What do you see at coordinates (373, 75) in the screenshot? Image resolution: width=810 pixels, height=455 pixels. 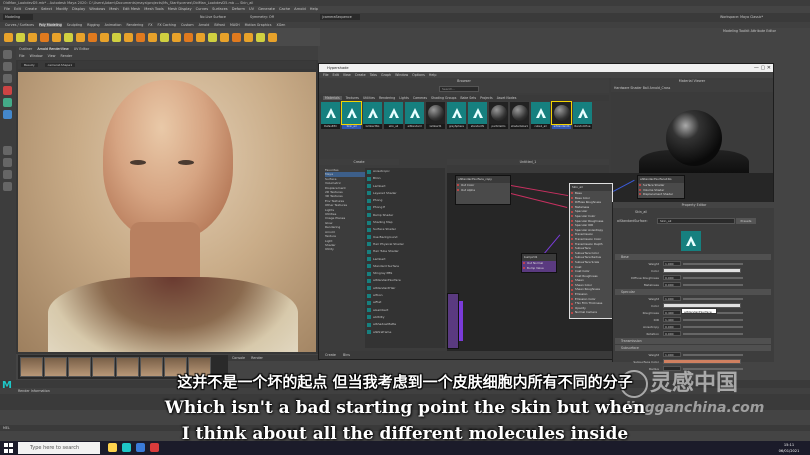 I see `hs-menu-tabs: Tabs` at bounding box center [373, 75].